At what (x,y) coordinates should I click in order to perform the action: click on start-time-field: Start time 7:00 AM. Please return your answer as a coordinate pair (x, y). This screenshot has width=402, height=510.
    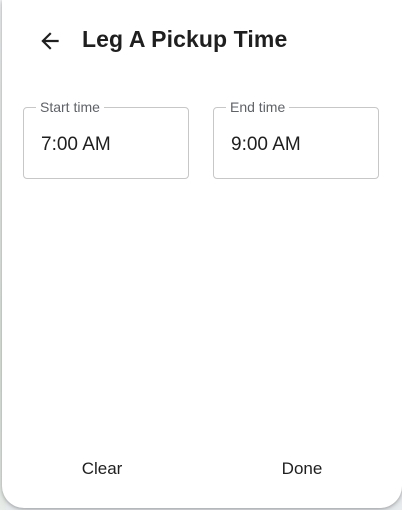
    Looking at the image, I should click on (106, 139).